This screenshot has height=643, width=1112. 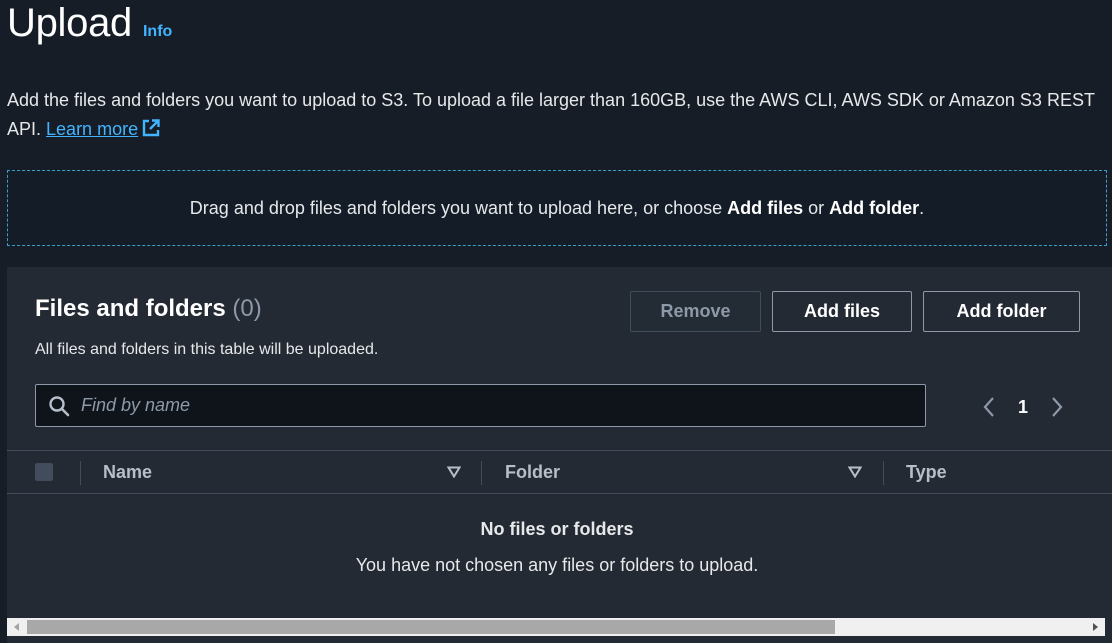 What do you see at coordinates (480, 405) in the screenshot?
I see `search-input: Find by name` at bounding box center [480, 405].